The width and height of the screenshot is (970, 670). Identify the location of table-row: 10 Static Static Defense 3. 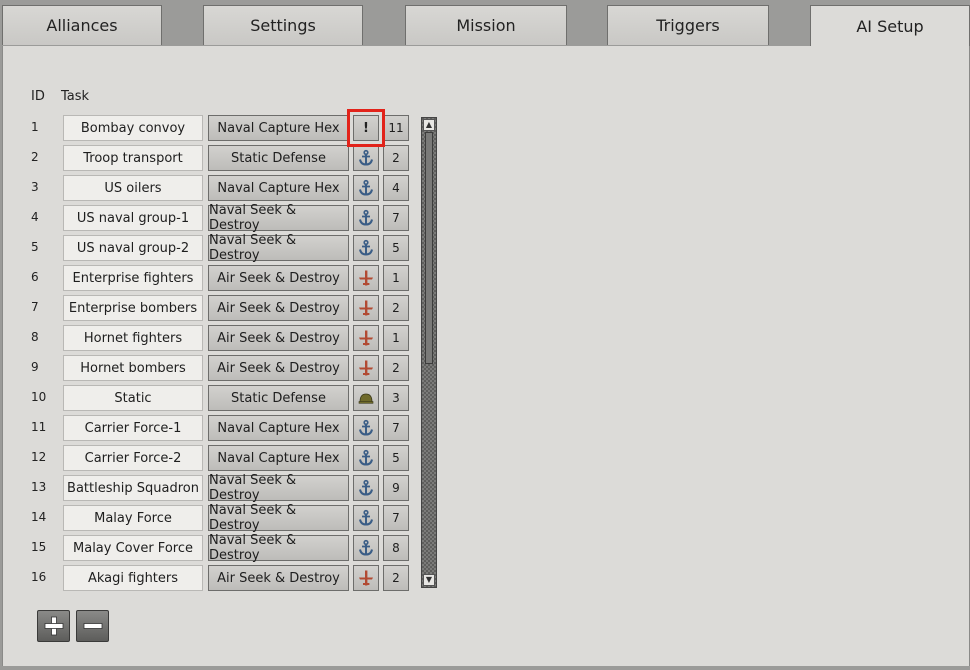
(220, 398).